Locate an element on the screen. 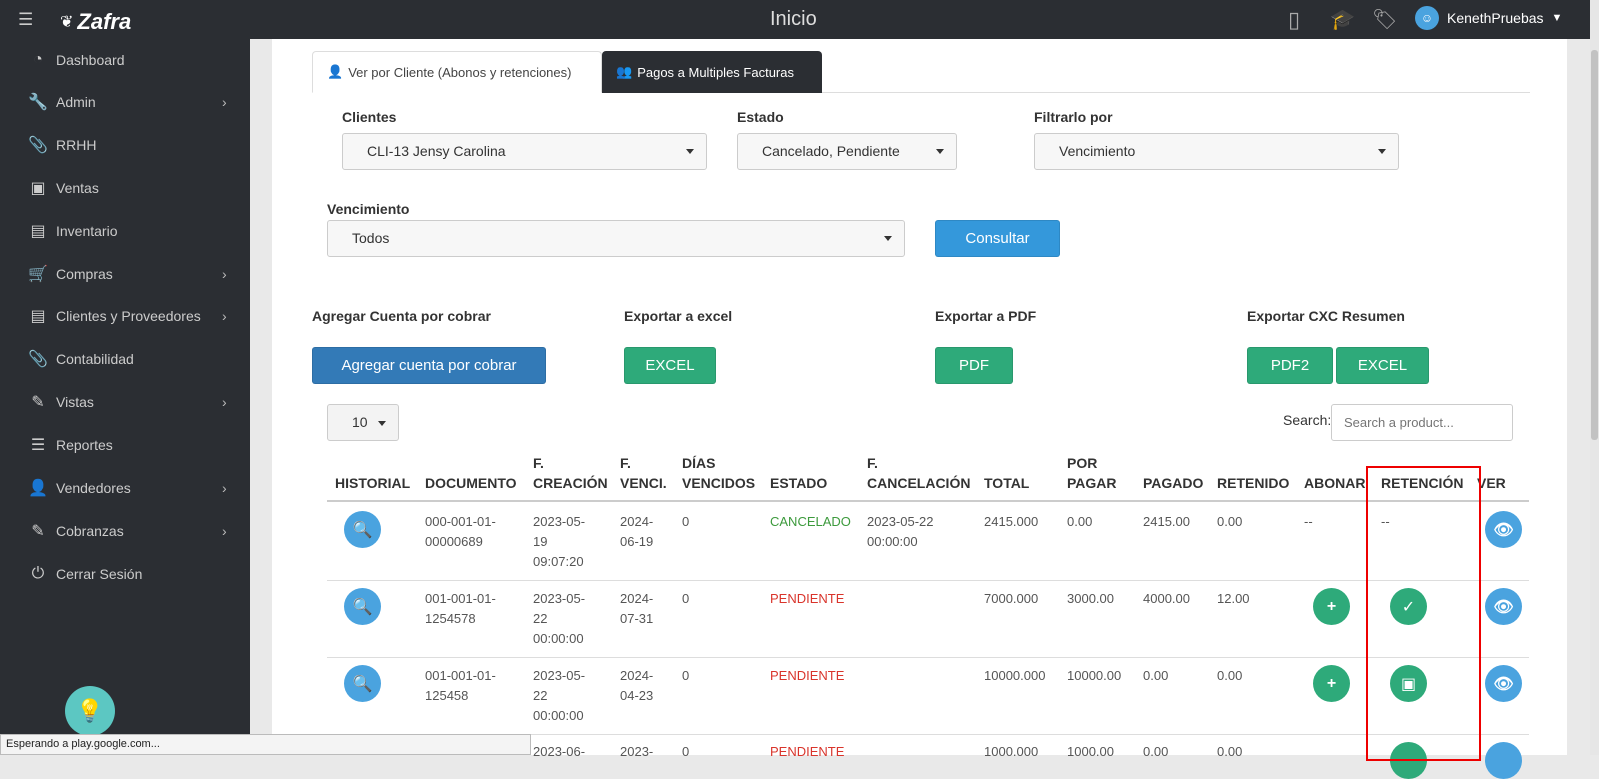  th-line: PAGAR is located at coordinates (1092, 483).